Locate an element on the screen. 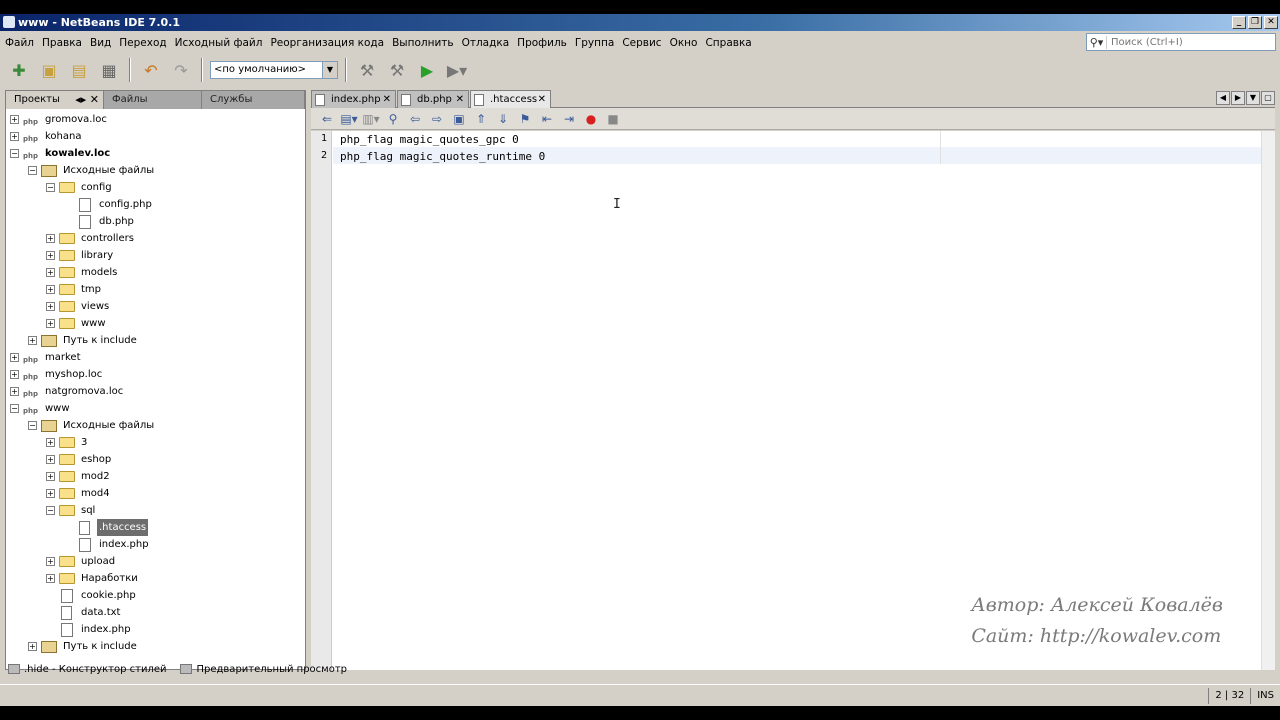 The height and width of the screenshot is (720, 1280). tab-services: Службы is located at coordinates (253, 100).